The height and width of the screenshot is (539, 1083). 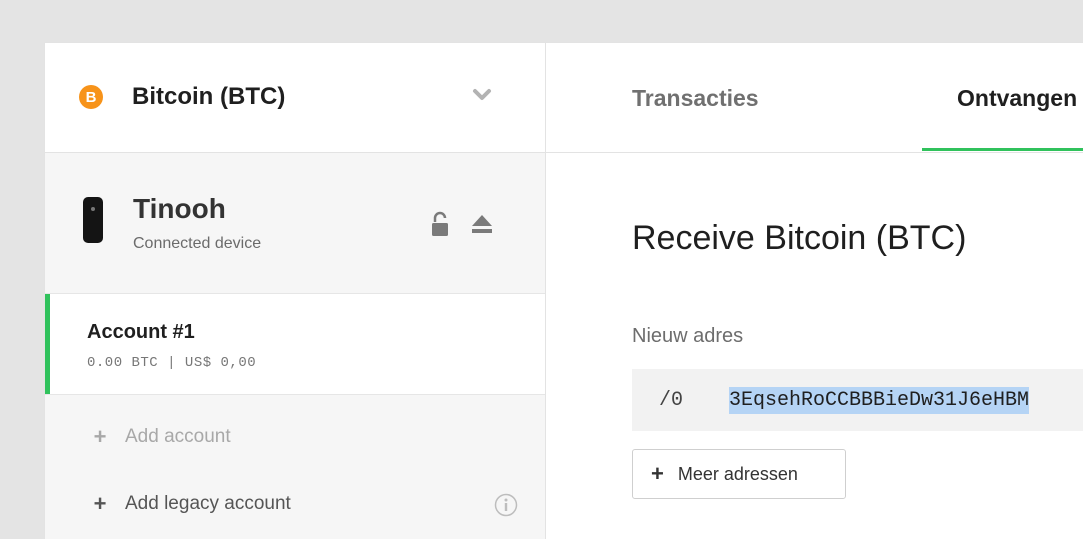 I want to click on info-icon, so click(x=506, y=505).